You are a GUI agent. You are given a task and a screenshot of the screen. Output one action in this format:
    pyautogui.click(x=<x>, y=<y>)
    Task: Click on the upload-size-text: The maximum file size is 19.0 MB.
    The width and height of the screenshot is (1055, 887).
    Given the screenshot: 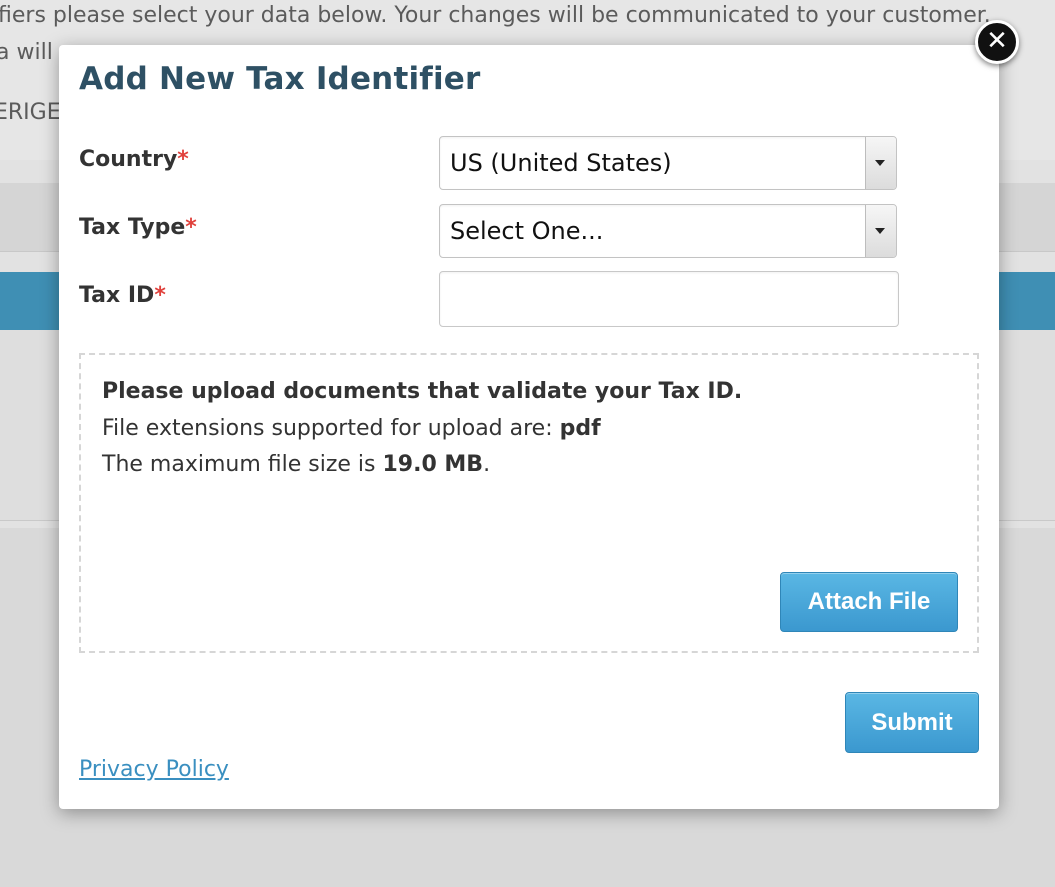 What is the action you would take?
    pyautogui.click(x=296, y=464)
    